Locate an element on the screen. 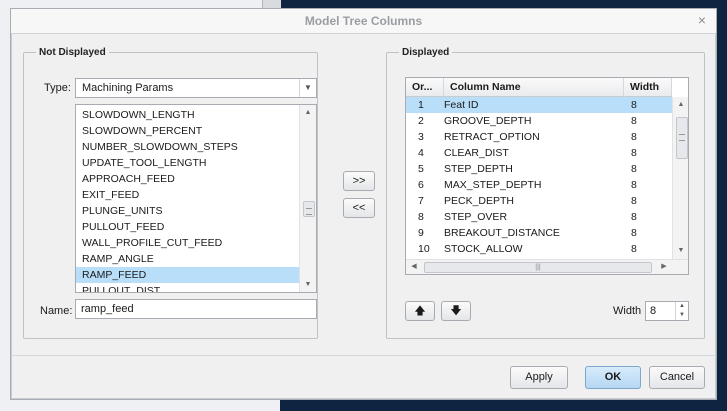 Image resolution: width=727 pixels, height=411 pixels. table-row: 4 CLEAR_DIST 8 is located at coordinates (539, 153).